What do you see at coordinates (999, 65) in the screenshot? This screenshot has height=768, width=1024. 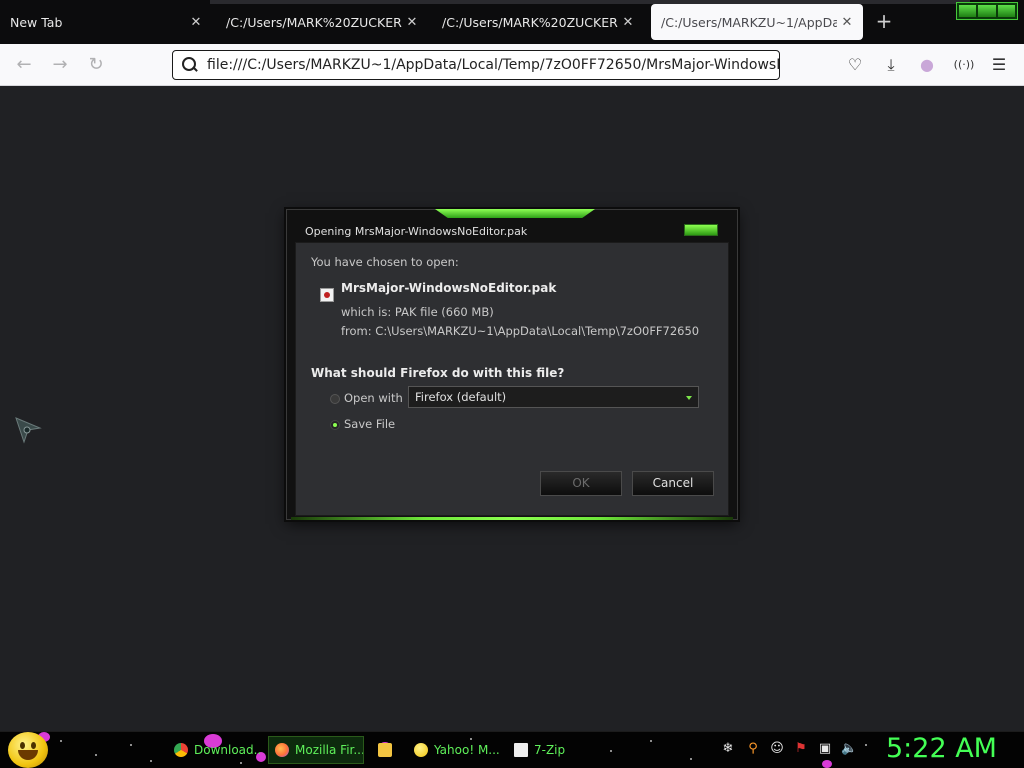 I see `menu-icon: ☰` at bounding box center [999, 65].